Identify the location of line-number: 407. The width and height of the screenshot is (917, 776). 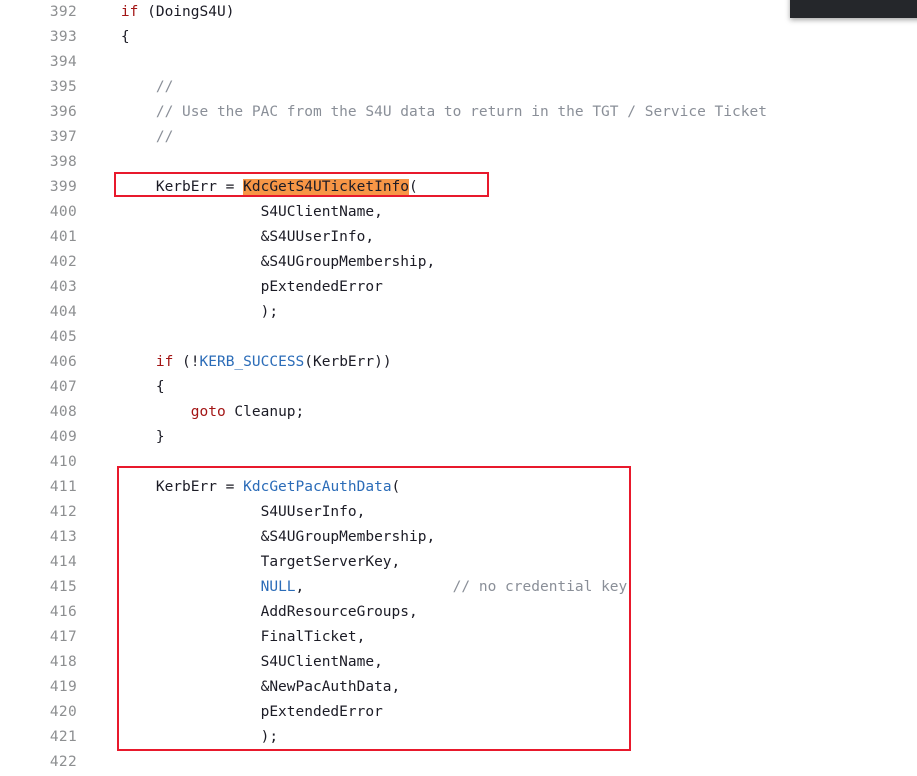
(63, 387).